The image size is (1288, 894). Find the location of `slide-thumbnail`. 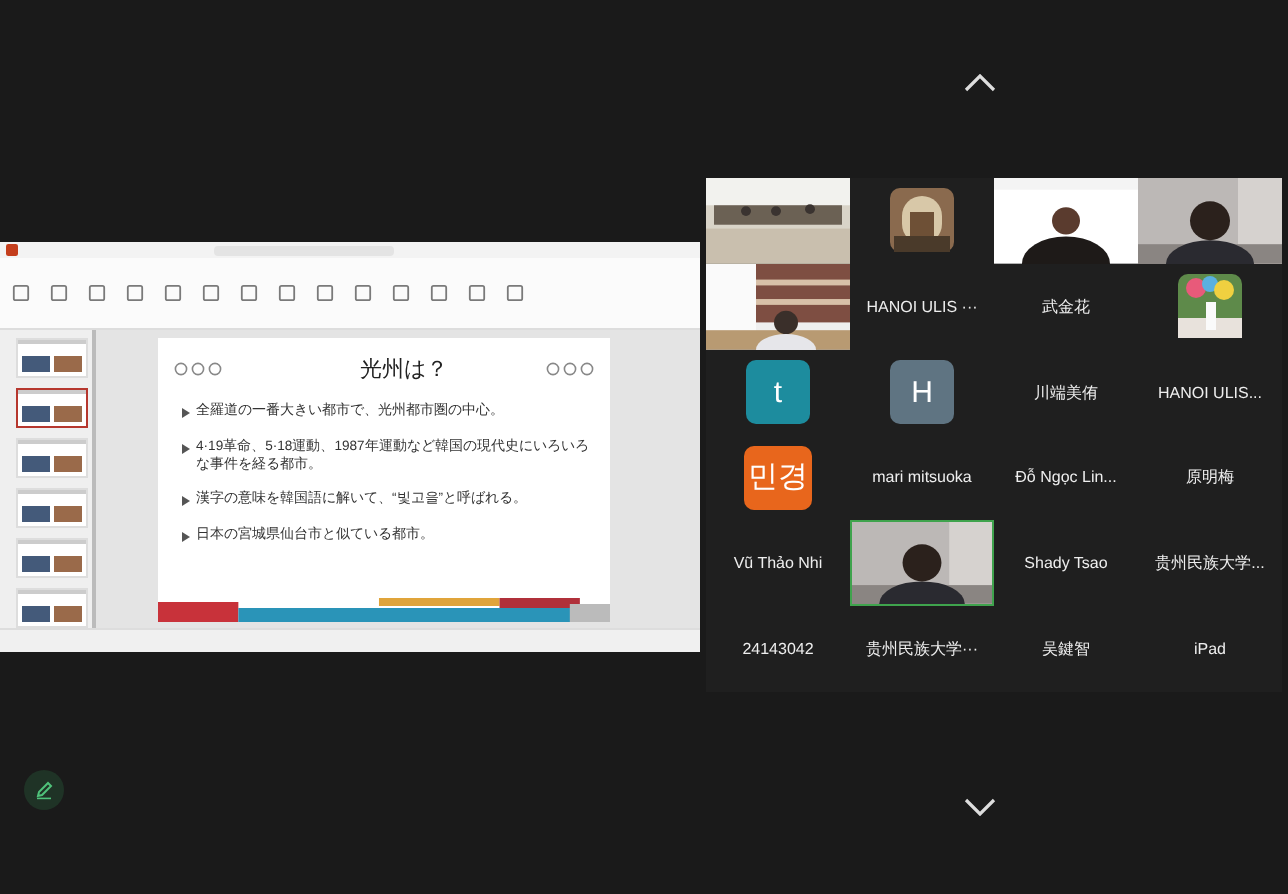

slide-thumbnail is located at coordinates (52, 408).